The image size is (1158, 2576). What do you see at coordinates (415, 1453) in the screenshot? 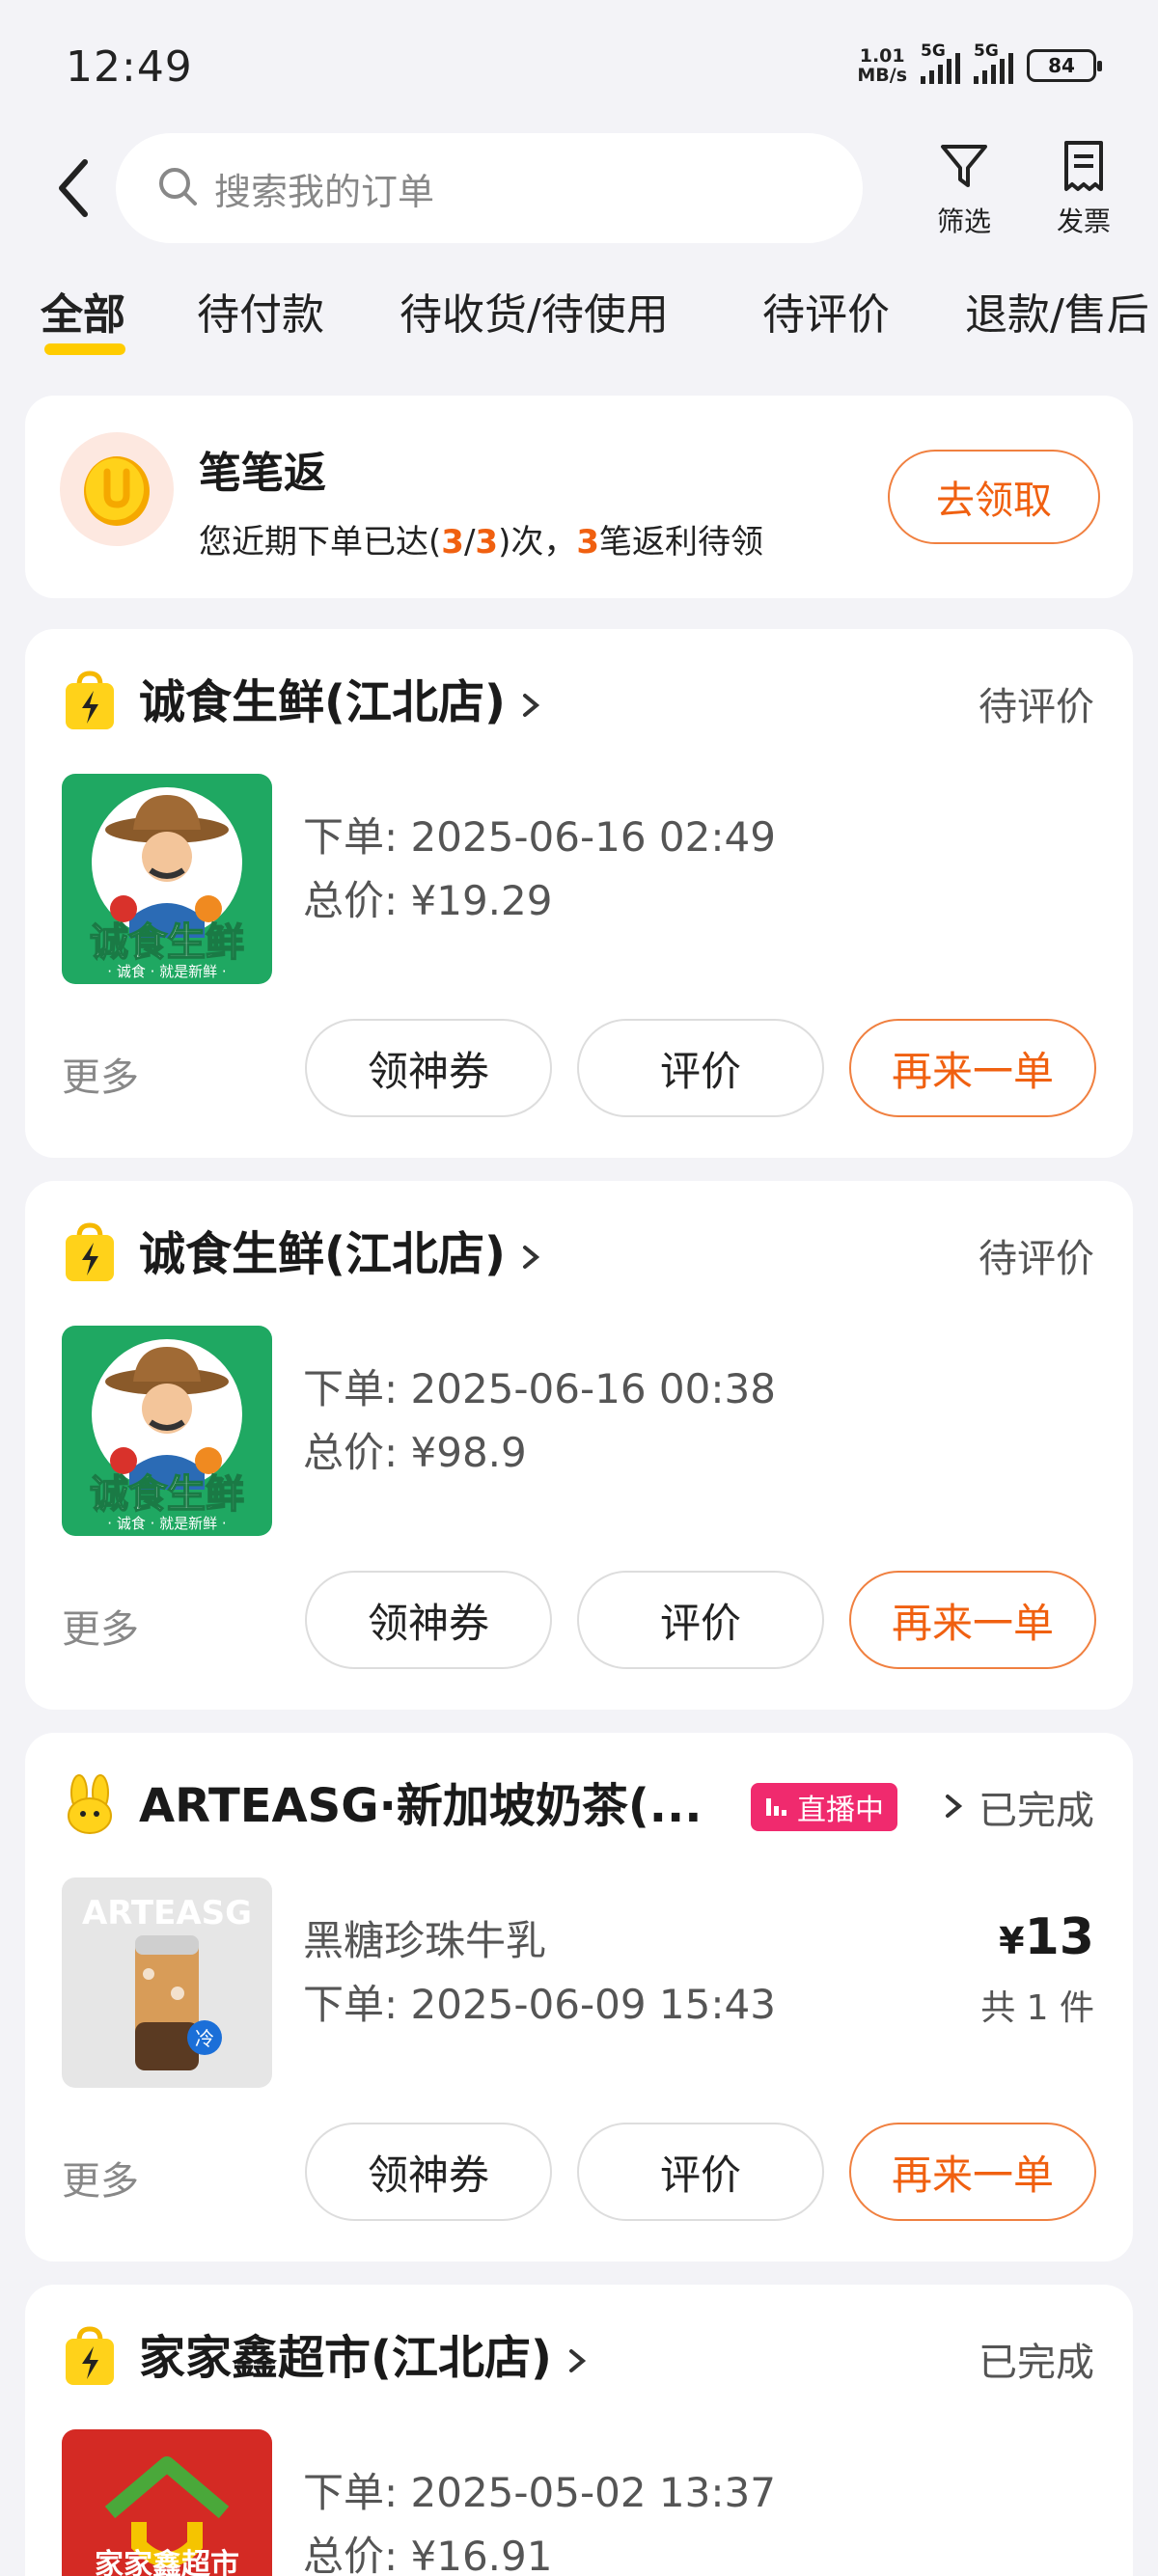
I see `order-total: 总价: ¥98.9` at bounding box center [415, 1453].